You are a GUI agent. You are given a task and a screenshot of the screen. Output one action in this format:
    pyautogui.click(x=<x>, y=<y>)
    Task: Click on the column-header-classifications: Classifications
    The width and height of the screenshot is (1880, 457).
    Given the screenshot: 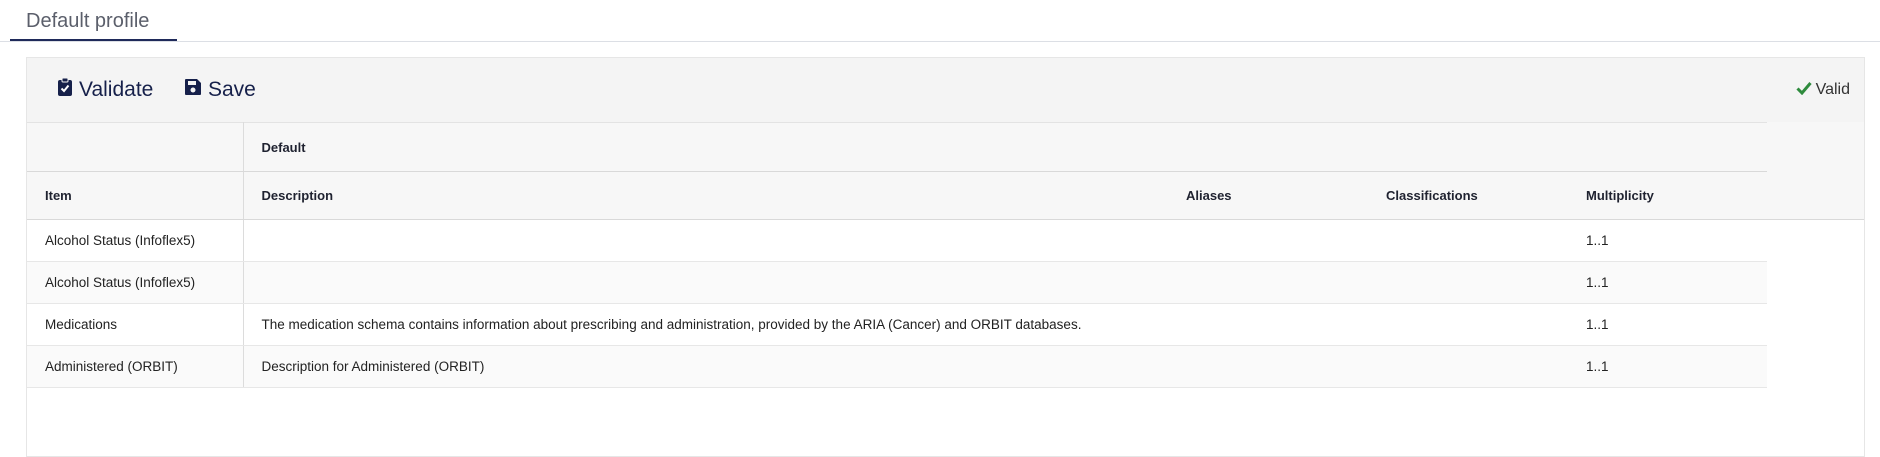 What is the action you would take?
    pyautogui.click(x=1468, y=195)
    